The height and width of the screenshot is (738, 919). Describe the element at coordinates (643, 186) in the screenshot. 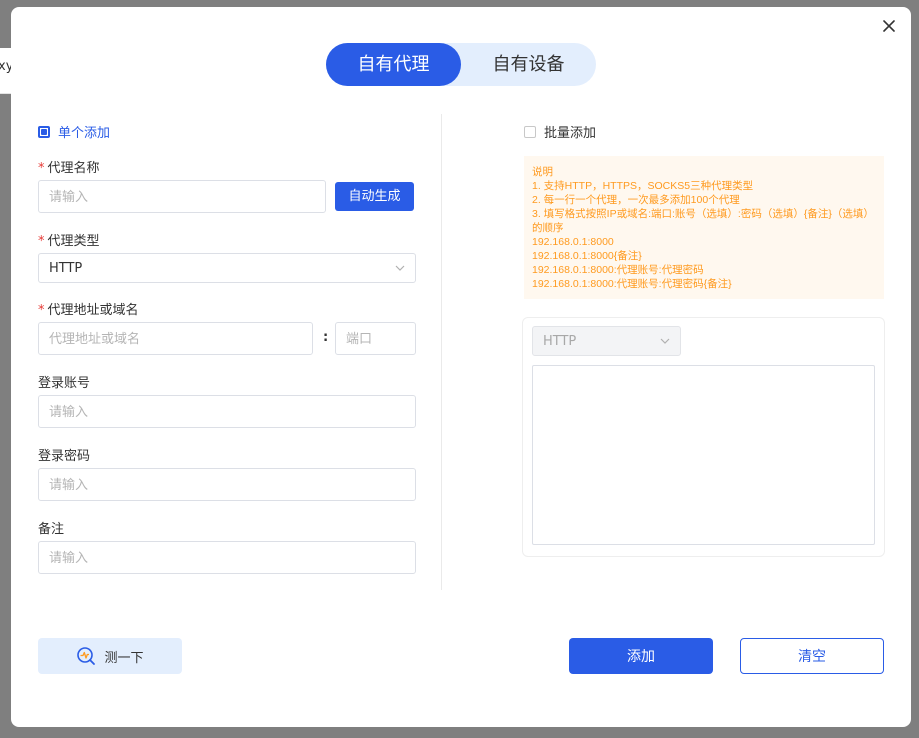

I see `instruction-line: 1. 支持HTTP，HTTPS，SOCKS5三种代理类型` at that location.